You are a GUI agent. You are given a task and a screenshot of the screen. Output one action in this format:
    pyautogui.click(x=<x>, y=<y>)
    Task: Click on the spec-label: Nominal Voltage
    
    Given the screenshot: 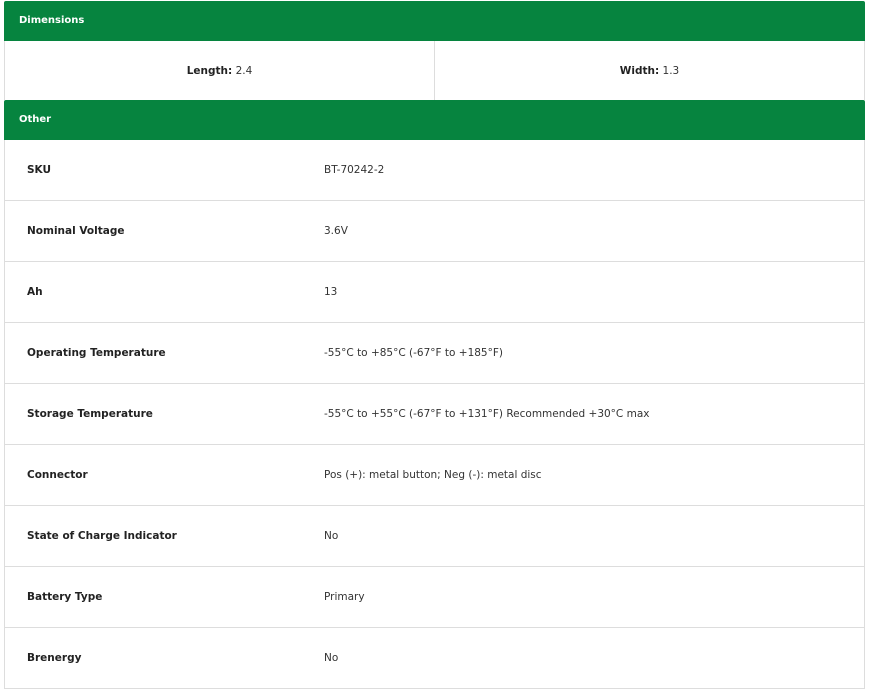 What is the action you would take?
    pyautogui.click(x=76, y=231)
    